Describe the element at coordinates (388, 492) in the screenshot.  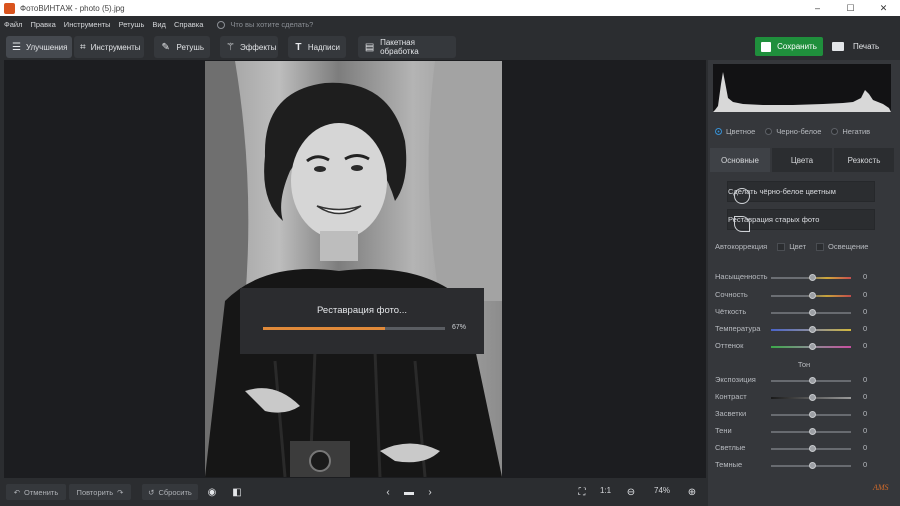
I see `prev-icon: ‹` at that location.